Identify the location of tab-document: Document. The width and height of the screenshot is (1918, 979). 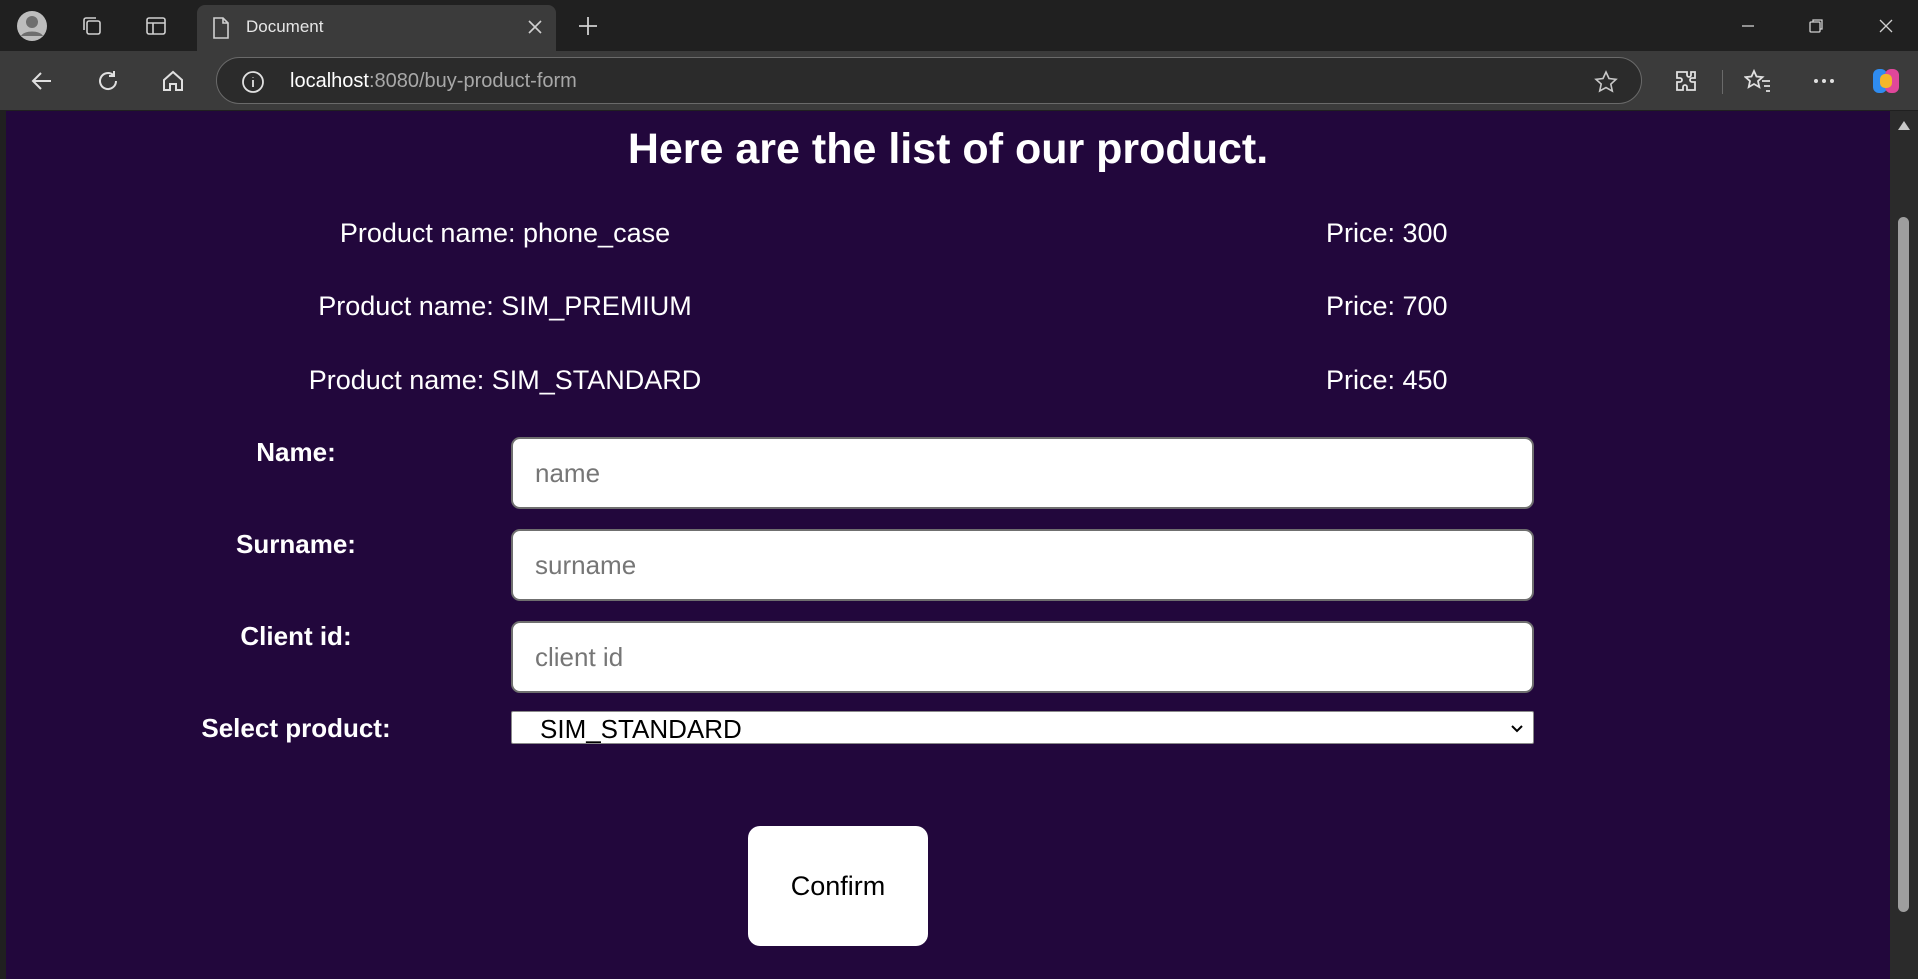
(376, 28).